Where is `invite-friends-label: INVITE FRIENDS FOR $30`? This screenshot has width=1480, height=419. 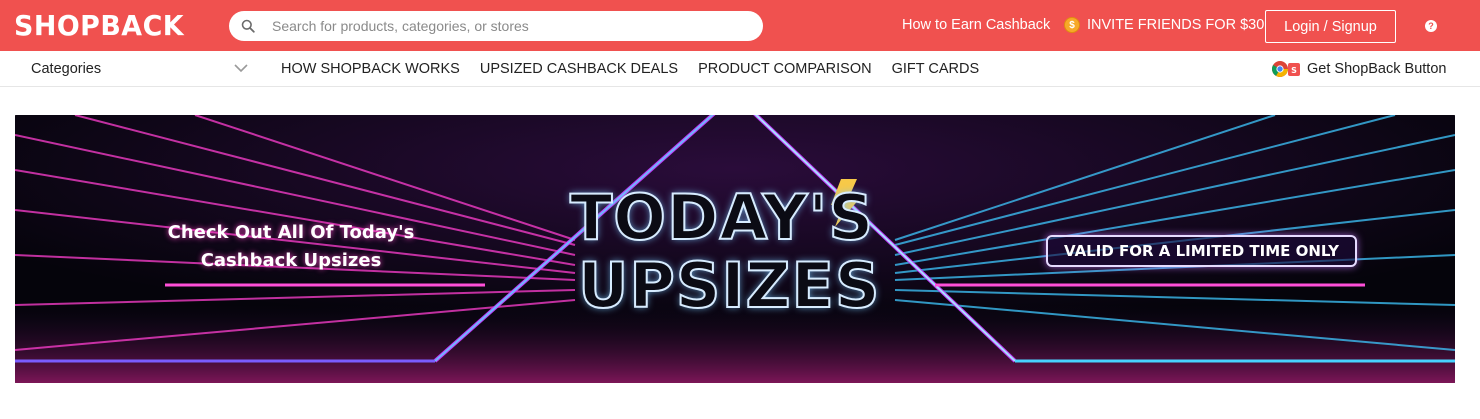 invite-friends-label: INVITE FRIENDS FOR $30 is located at coordinates (1176, 25).